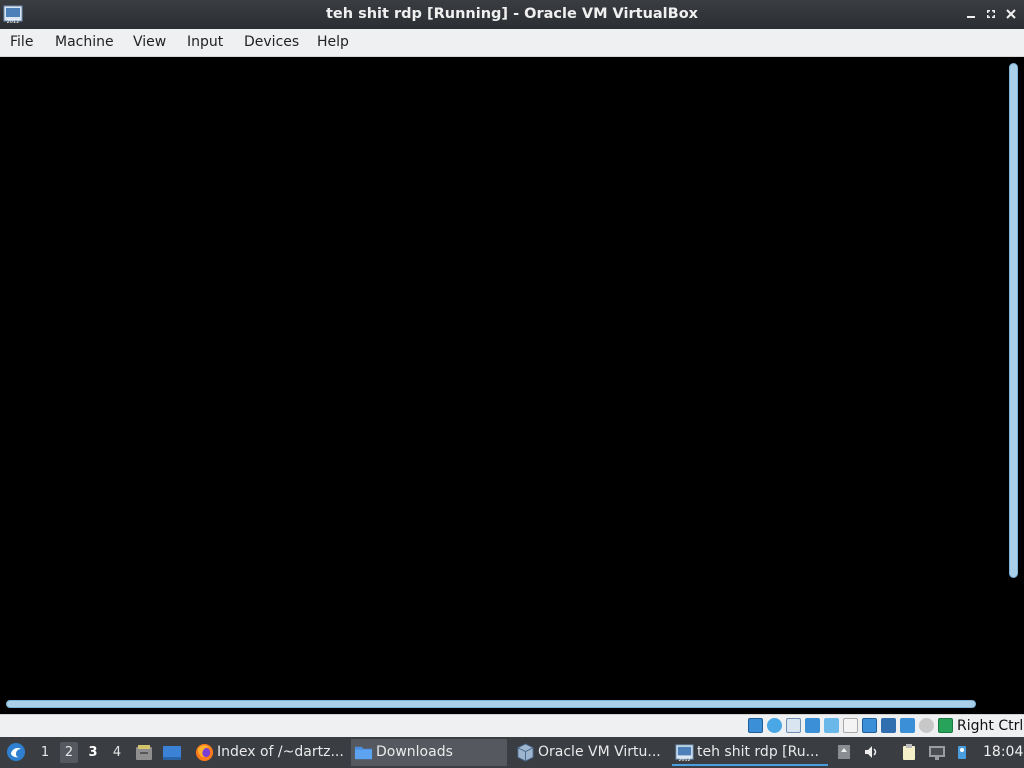 This screenshot has width=1024, height=768. Describe the element at coordinates (945, 725) in the screenshot. I see `keyboard-capture-icon` at that location.